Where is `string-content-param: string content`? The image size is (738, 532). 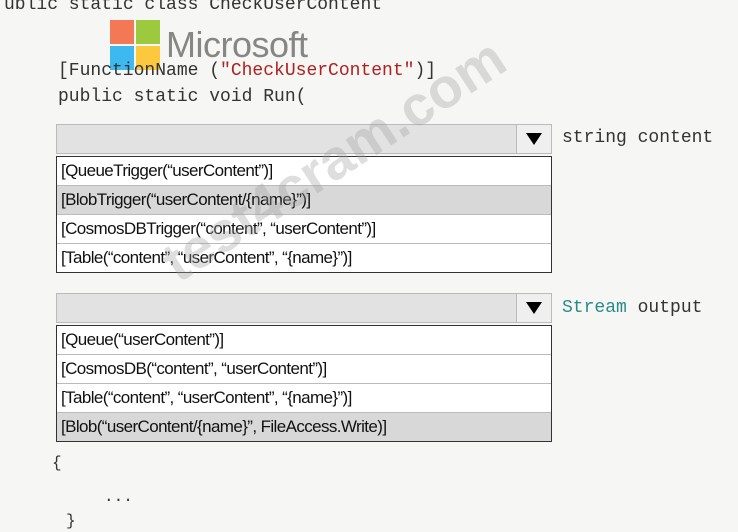 string-content-param: string content is located at coordinates (638, 138).